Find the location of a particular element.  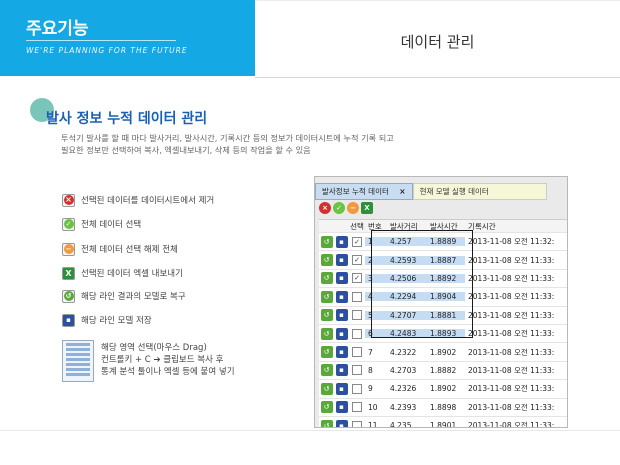

cell-no: 1 is located at coordinates (376, 242).